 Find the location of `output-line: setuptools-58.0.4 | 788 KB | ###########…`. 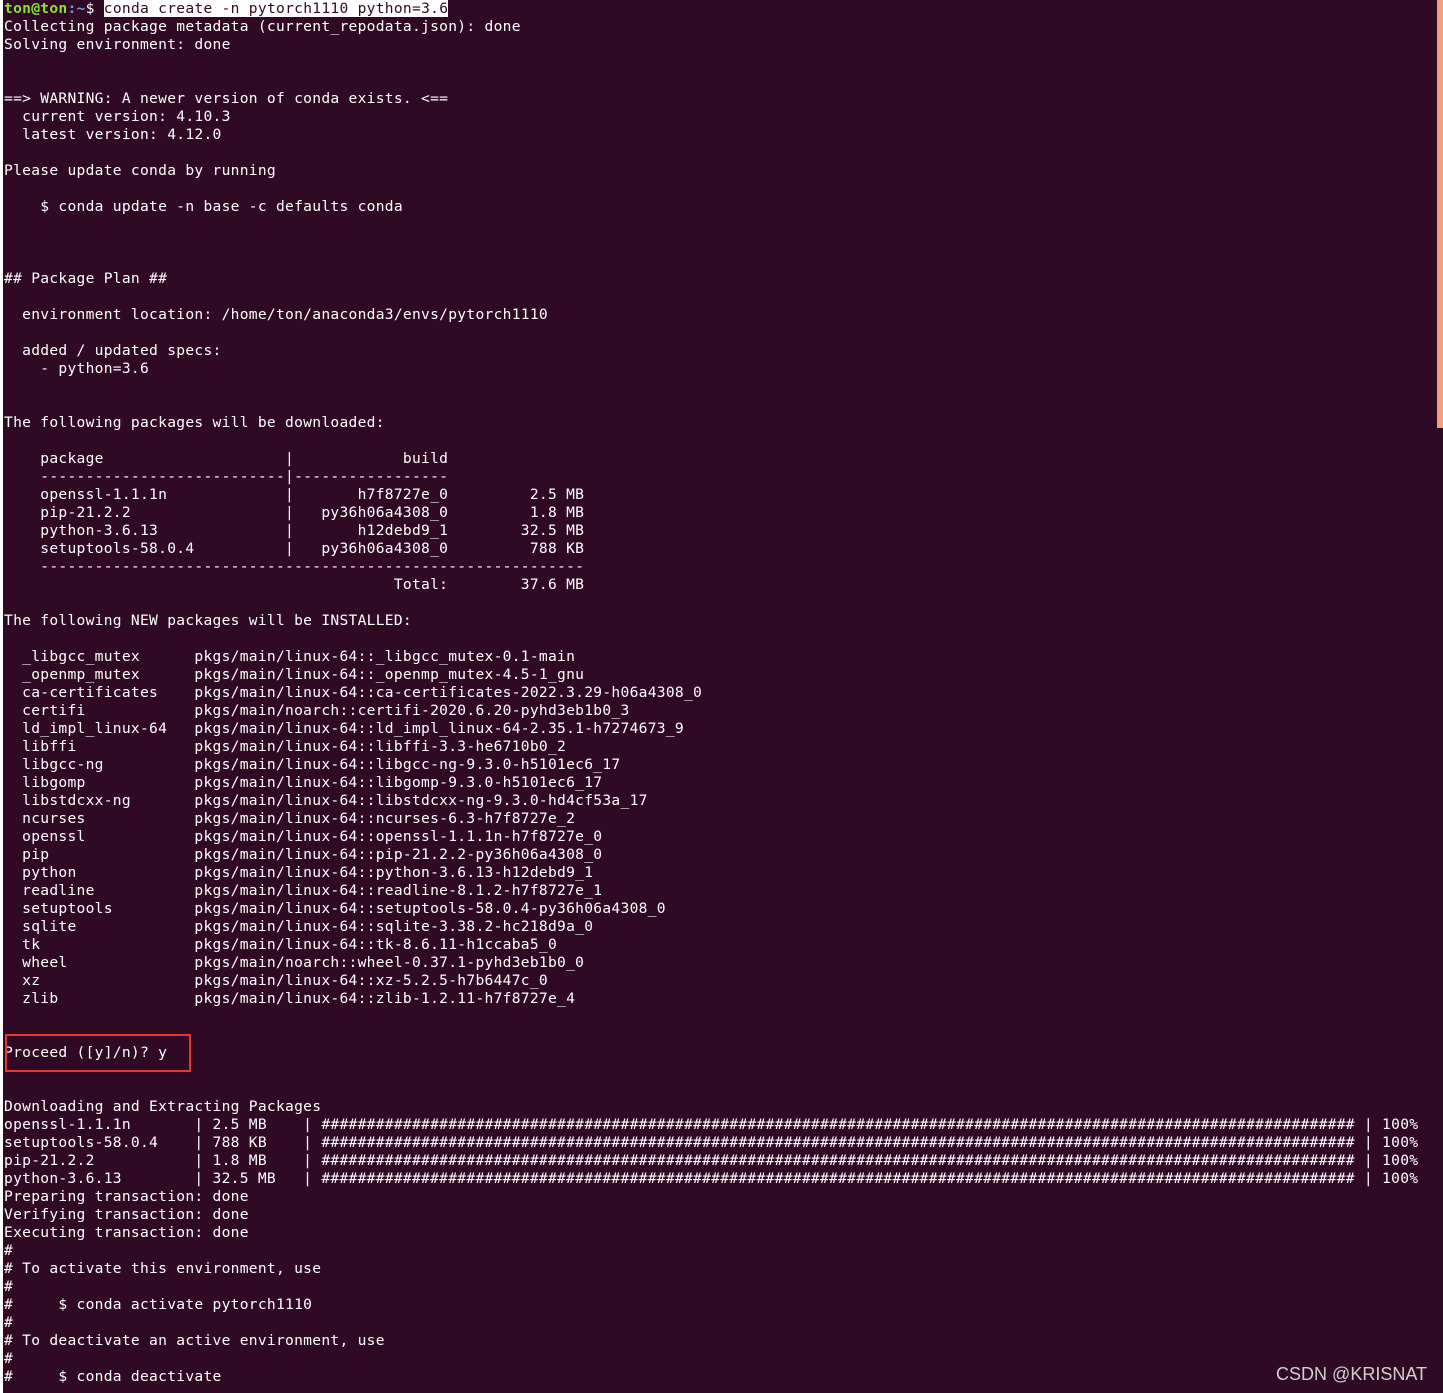

output-line: setuptools-58.0.4 | 788 KB | ###########… is located at coordinates (711, 1142).